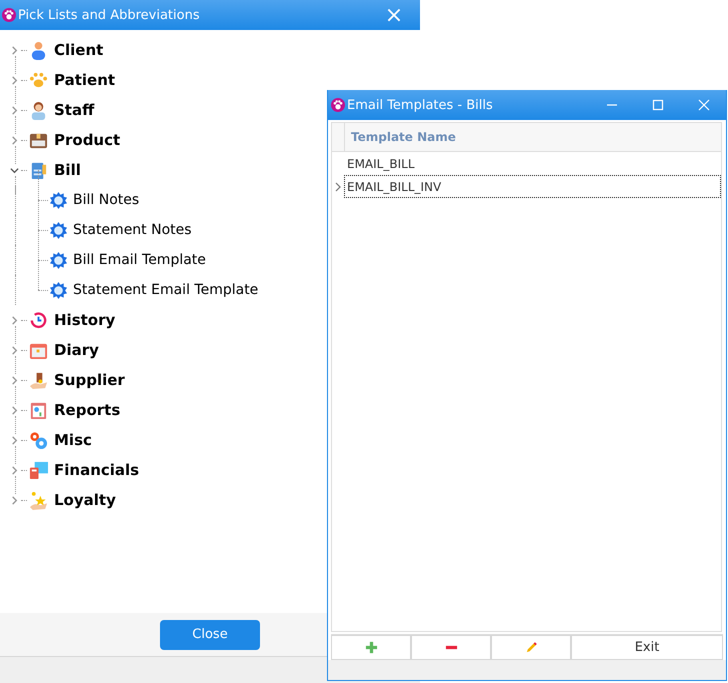 Image resolution: width=728 pixels, height=683 pixels. Describe the element at coordinates (132, 230) in the screenshot. I see `tree-item: Statement Notes` at that location.